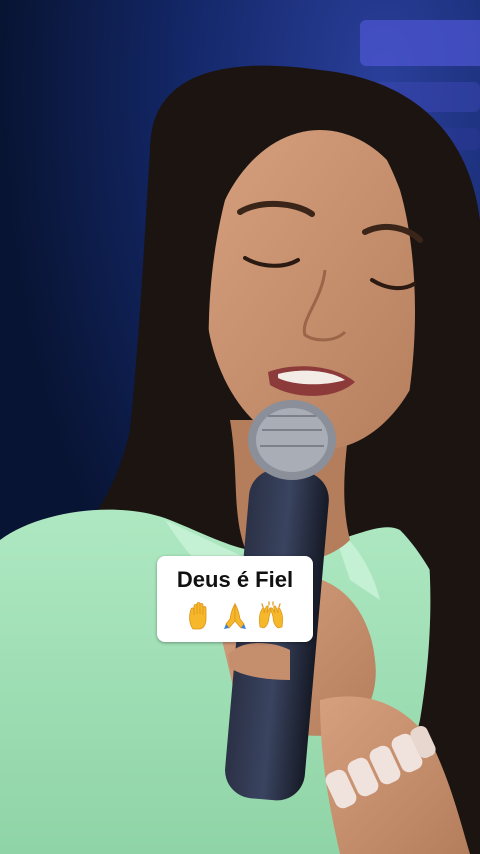 The width and height of the screenshot is (480, 854). What do you see at coordinates (235, 599) in the screenshot?
I see `caption-box: Deus é Fiel` at bounding box center [235, 599].